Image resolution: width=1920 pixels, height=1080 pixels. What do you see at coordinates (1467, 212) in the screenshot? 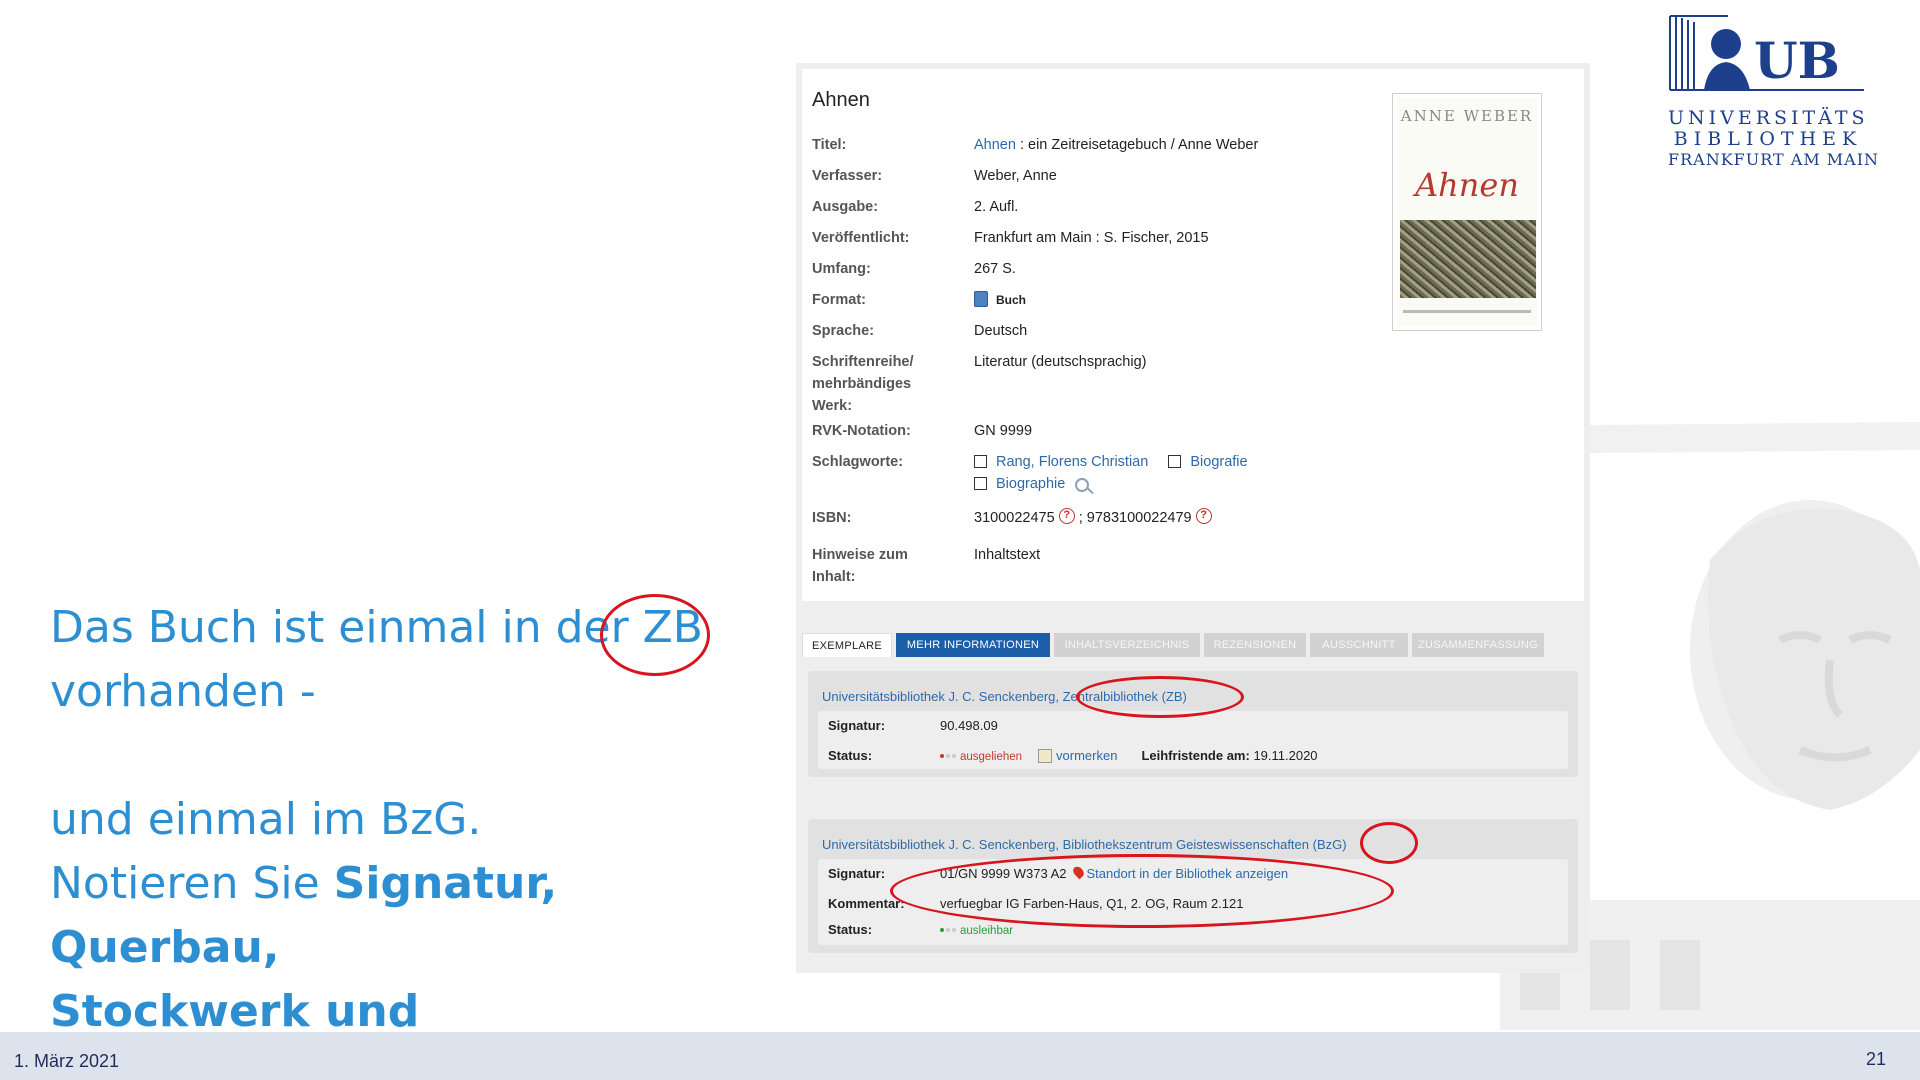
I see `book-cover: ANNE WEBER Ahnen` at bounding box center [1467, 212].